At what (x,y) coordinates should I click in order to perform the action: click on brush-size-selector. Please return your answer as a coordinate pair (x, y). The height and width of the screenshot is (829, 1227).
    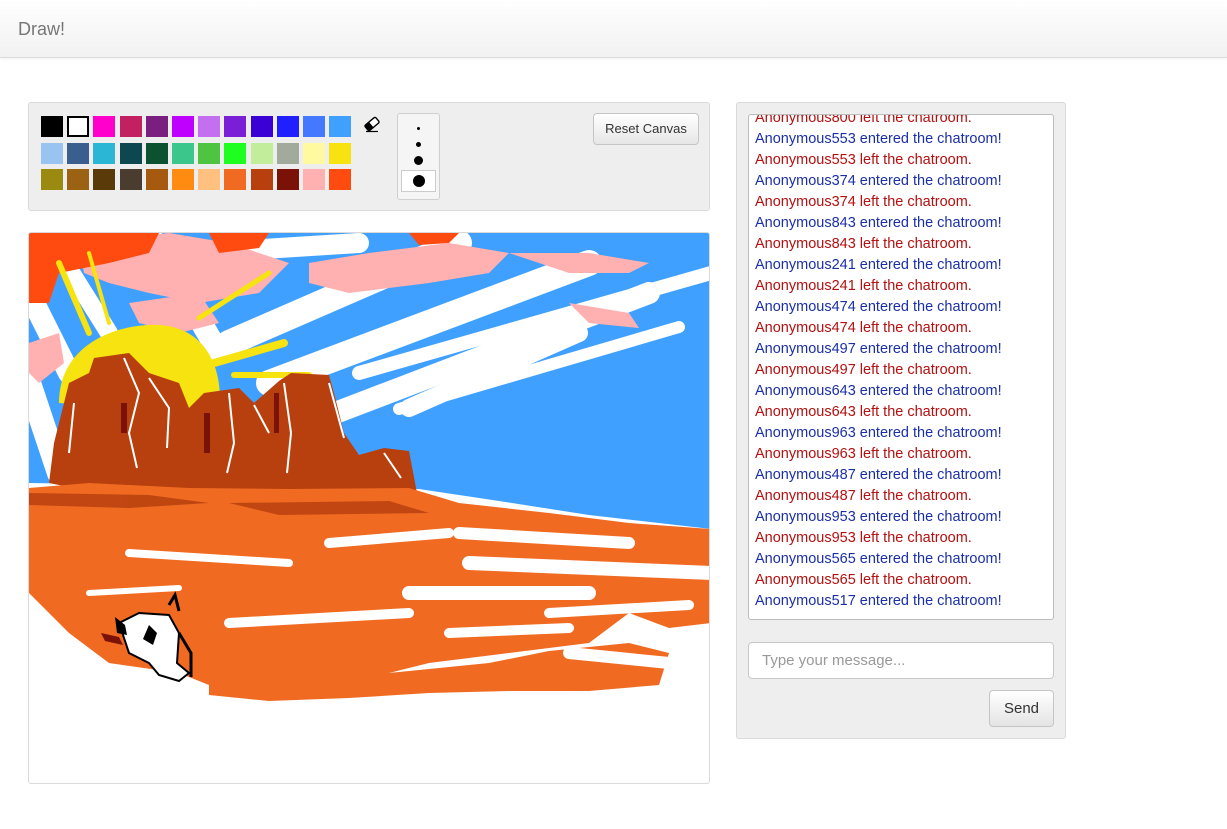
    Looking at the image, I should click on (418, 156).